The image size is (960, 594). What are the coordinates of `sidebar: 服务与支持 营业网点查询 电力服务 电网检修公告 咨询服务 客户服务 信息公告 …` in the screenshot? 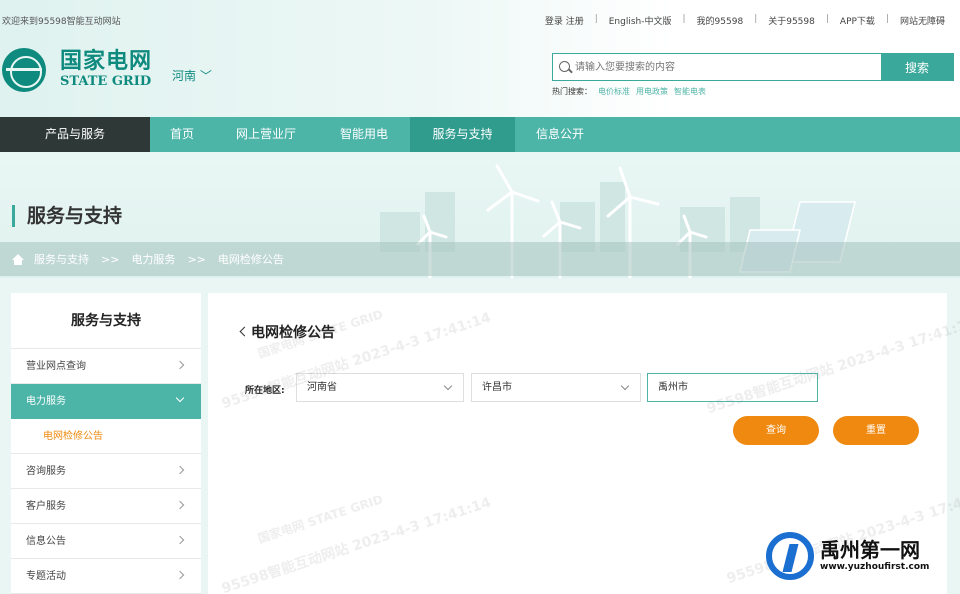 It's located at (106, 443).